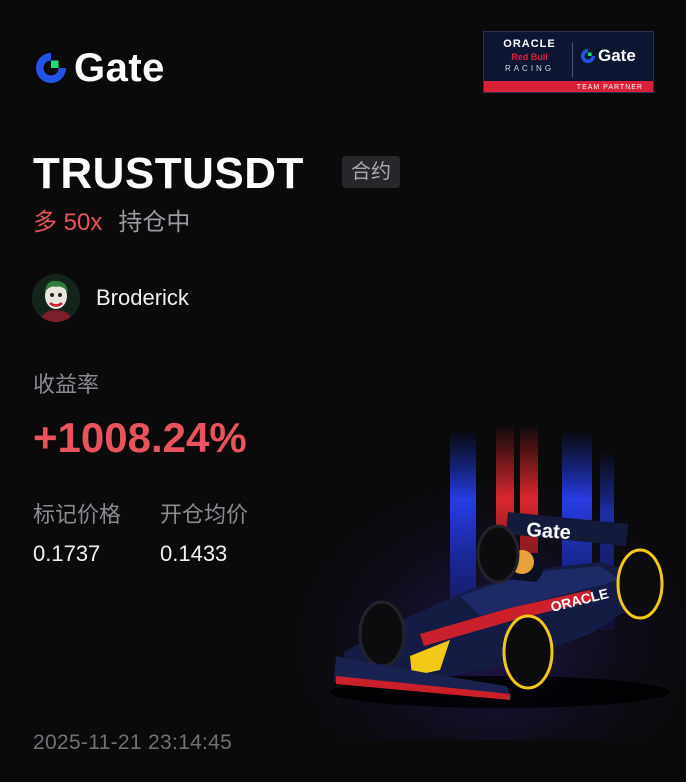 The width and height of the screenshot is (686, 782). What do you see at coordinates (133, 742) in the screenshot?
I see `timestamp: 2025-11-21 23:14:45` at bounding box center [133, 742].